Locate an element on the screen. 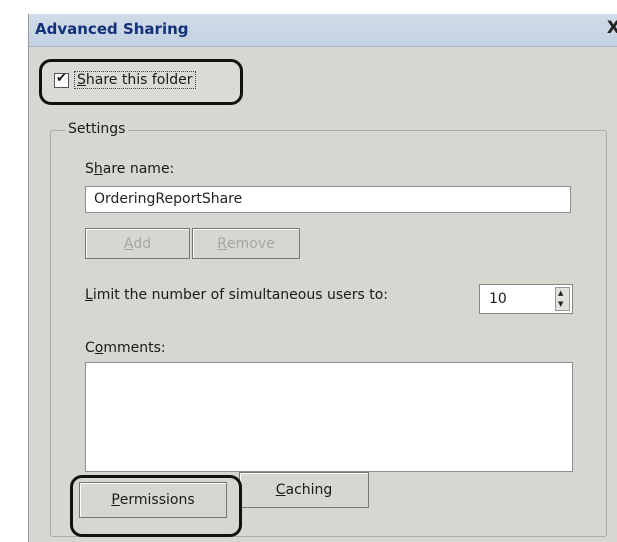 Image resolution: width=617 pixels, height=542 pixels. settings-legend: Settings is located at coordinates (97, 129).